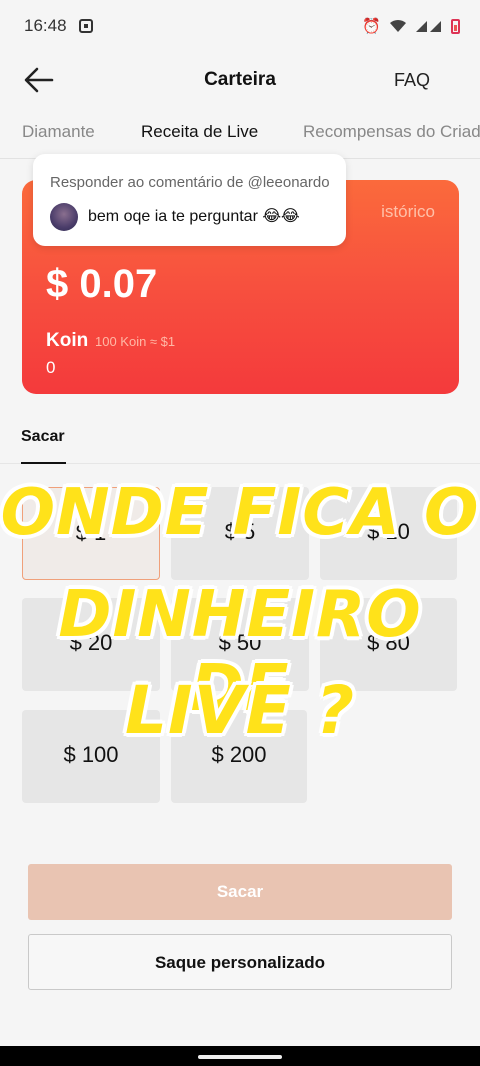 This screenshot has width=480, height=1066. Describe the element at coordinates (371, 26) in the screenshot. I see `alarm-icon: ⏰` at that location.